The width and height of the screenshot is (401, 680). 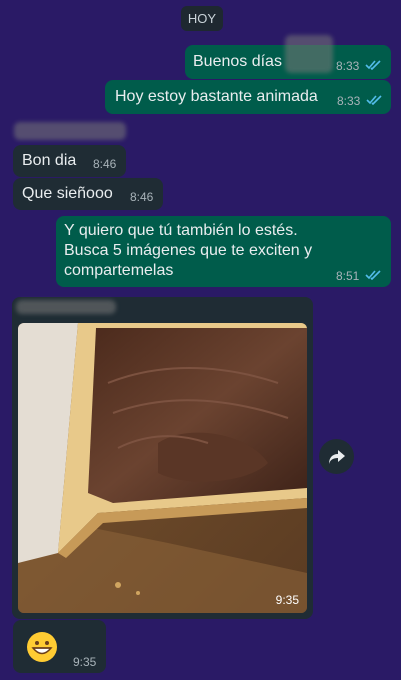 I want to click on redacted-sticker, so click(x=309, y=54).